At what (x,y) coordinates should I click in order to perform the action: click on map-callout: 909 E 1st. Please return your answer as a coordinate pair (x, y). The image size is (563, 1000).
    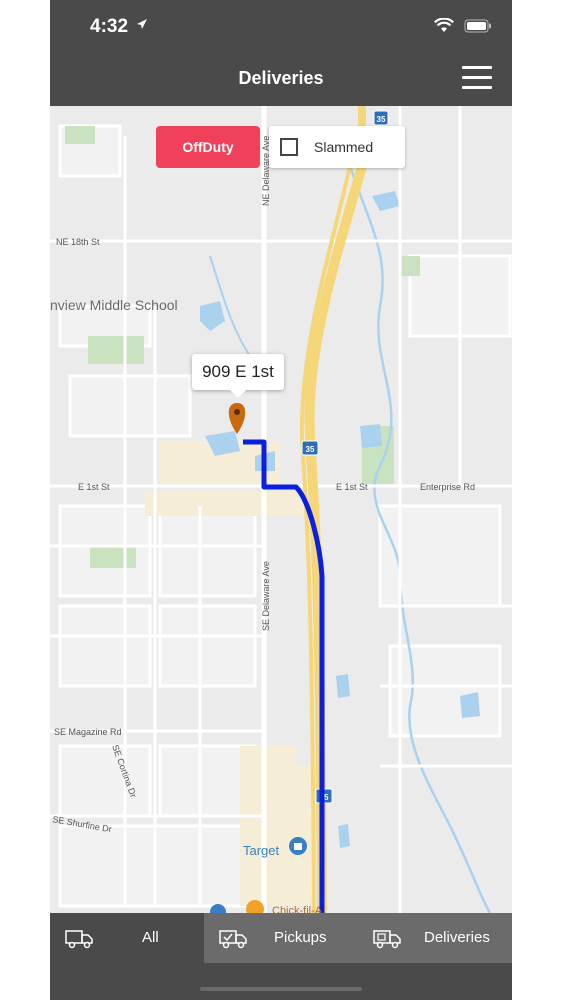
    Looking at the image, I should click on (238, 376).